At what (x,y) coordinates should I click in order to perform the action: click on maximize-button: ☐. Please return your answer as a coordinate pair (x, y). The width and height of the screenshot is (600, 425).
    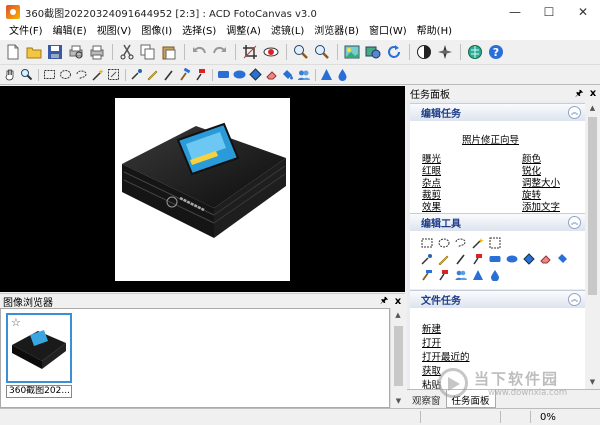
    Looking at the image, I should click on (549, 12).